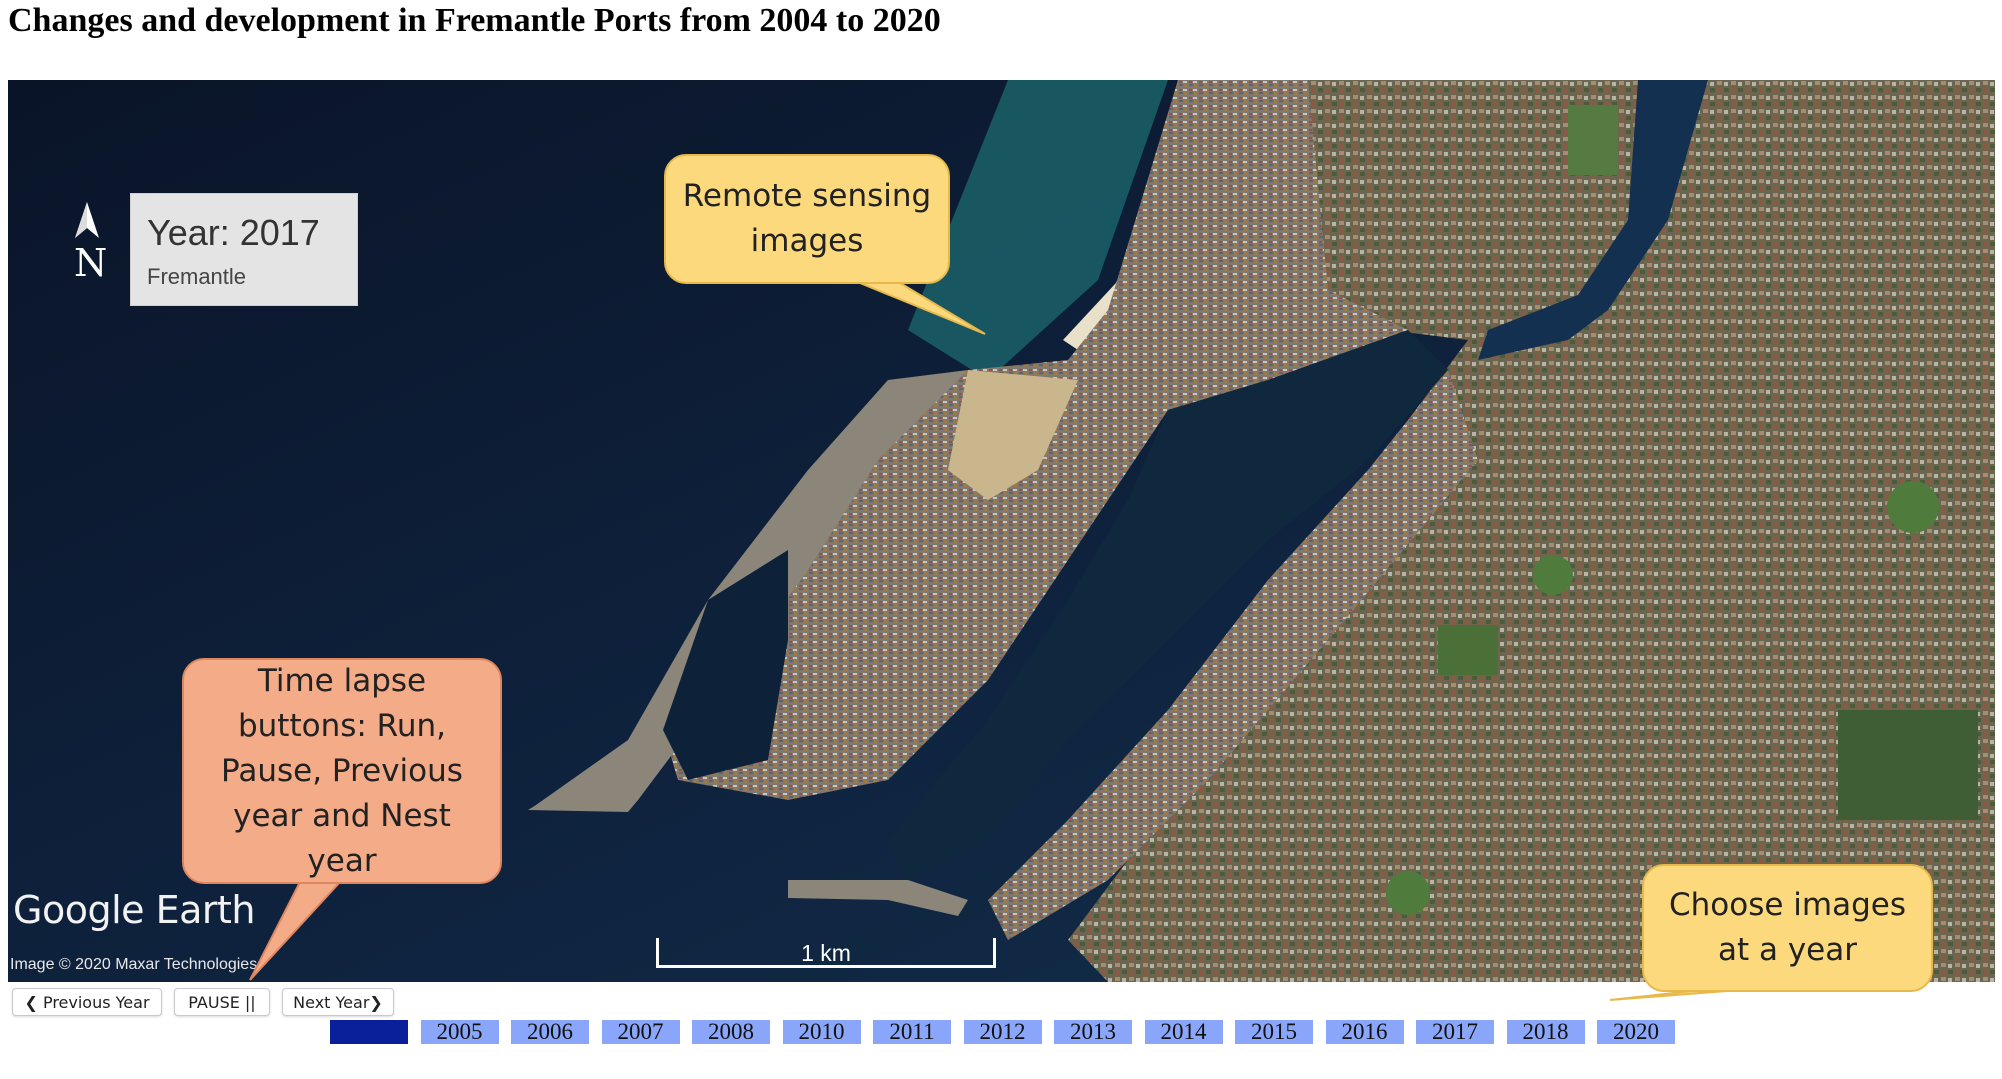  What do you see at coordinates (821, 1031) in the screenshot?
I see `year-button-2010: 2010` at bounding box center [821, 1031].